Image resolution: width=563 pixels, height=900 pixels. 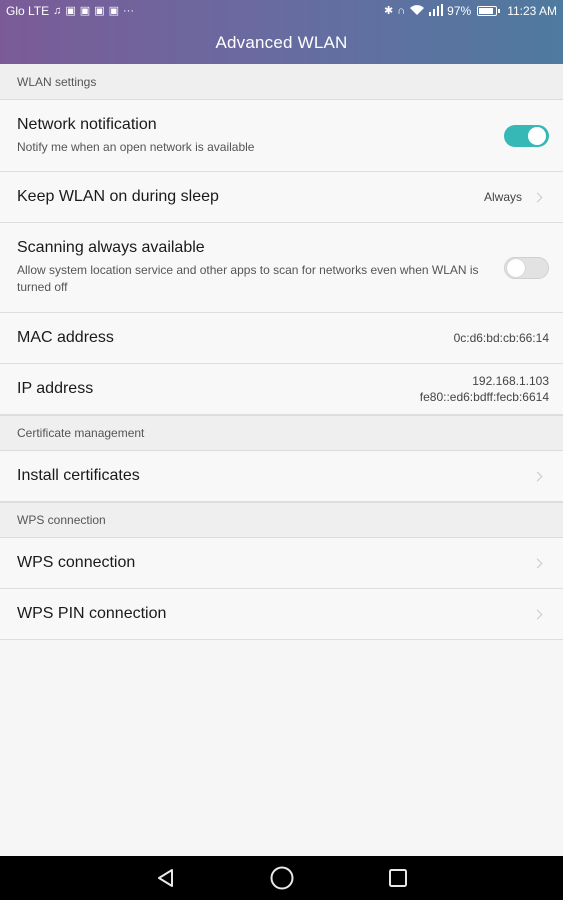 I want to click on scanning-toggle, so click(x=526, y=267).